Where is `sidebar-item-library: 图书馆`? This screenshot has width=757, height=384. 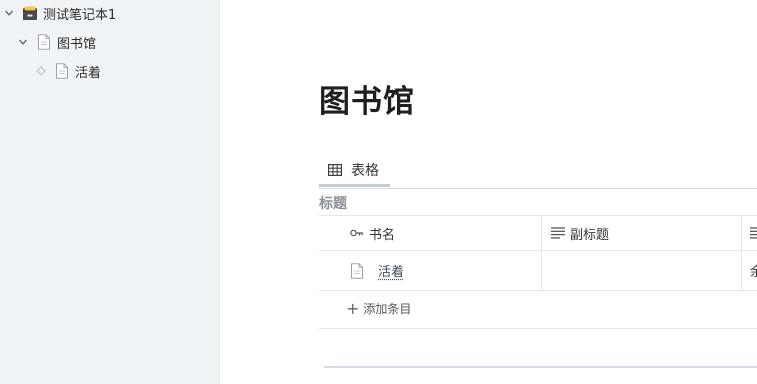
sidebar-item-library: 图书馆 is located at coordinates (56, 42).